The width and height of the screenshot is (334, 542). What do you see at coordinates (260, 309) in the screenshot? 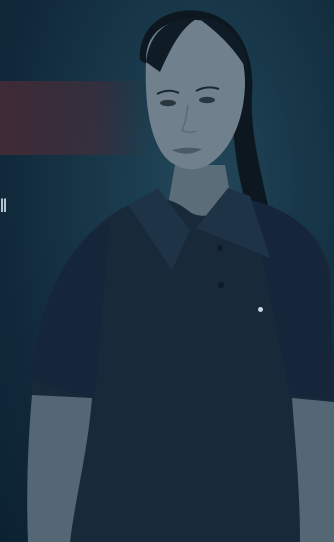
I see `logo-icon` at bounding box center [260, 309].